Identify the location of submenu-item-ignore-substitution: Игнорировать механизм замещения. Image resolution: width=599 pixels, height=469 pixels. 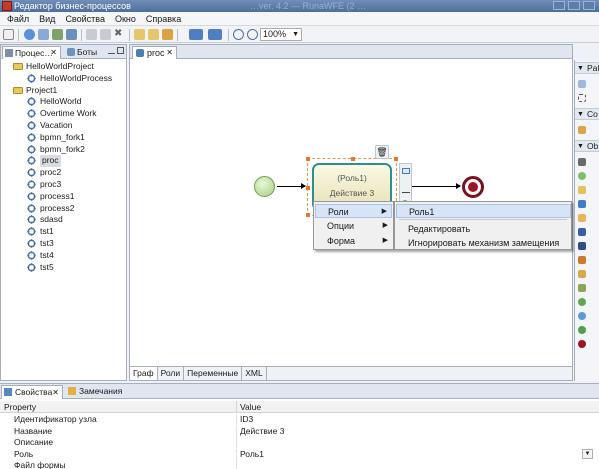
(483, 243).